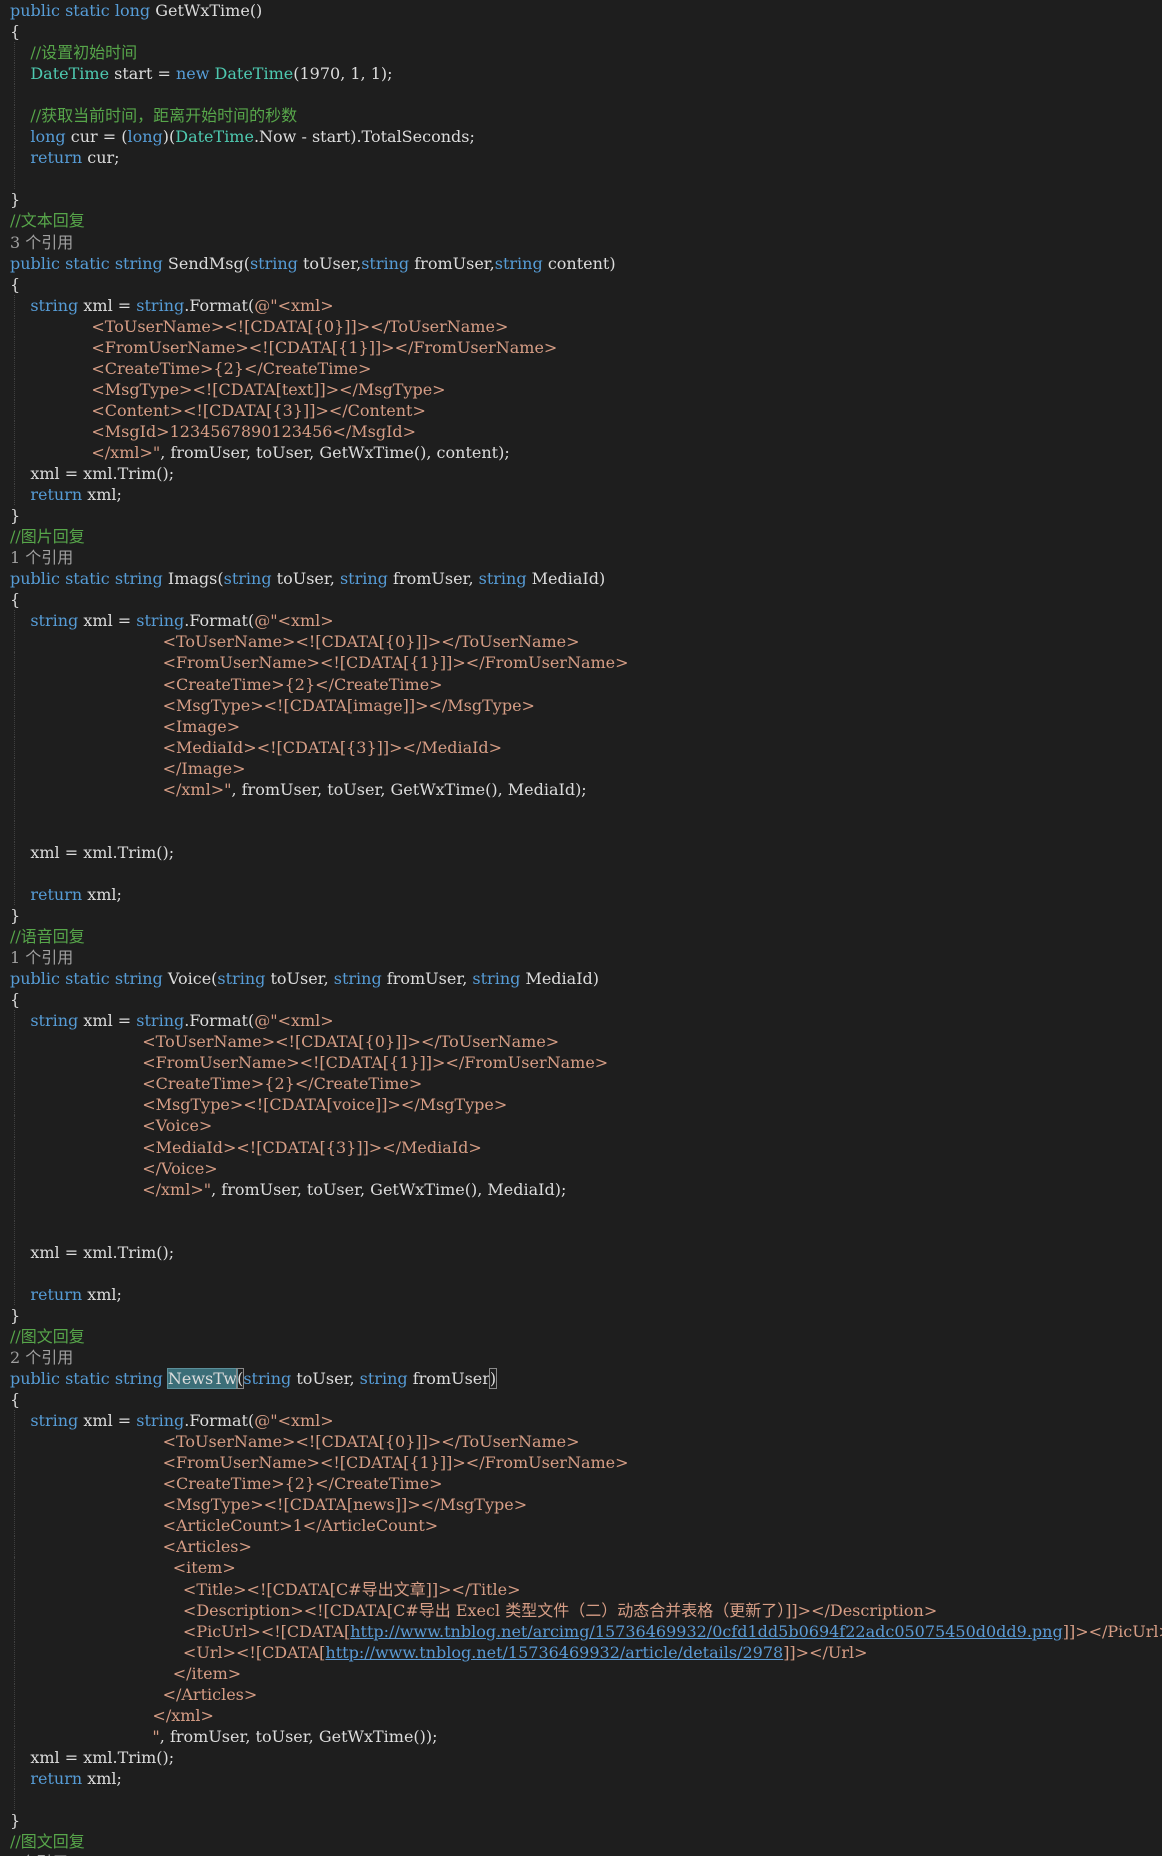 The width and height of the screenshot is (1162, 1856). I want to click on code-line: 3 个引用, so click(581, 242).